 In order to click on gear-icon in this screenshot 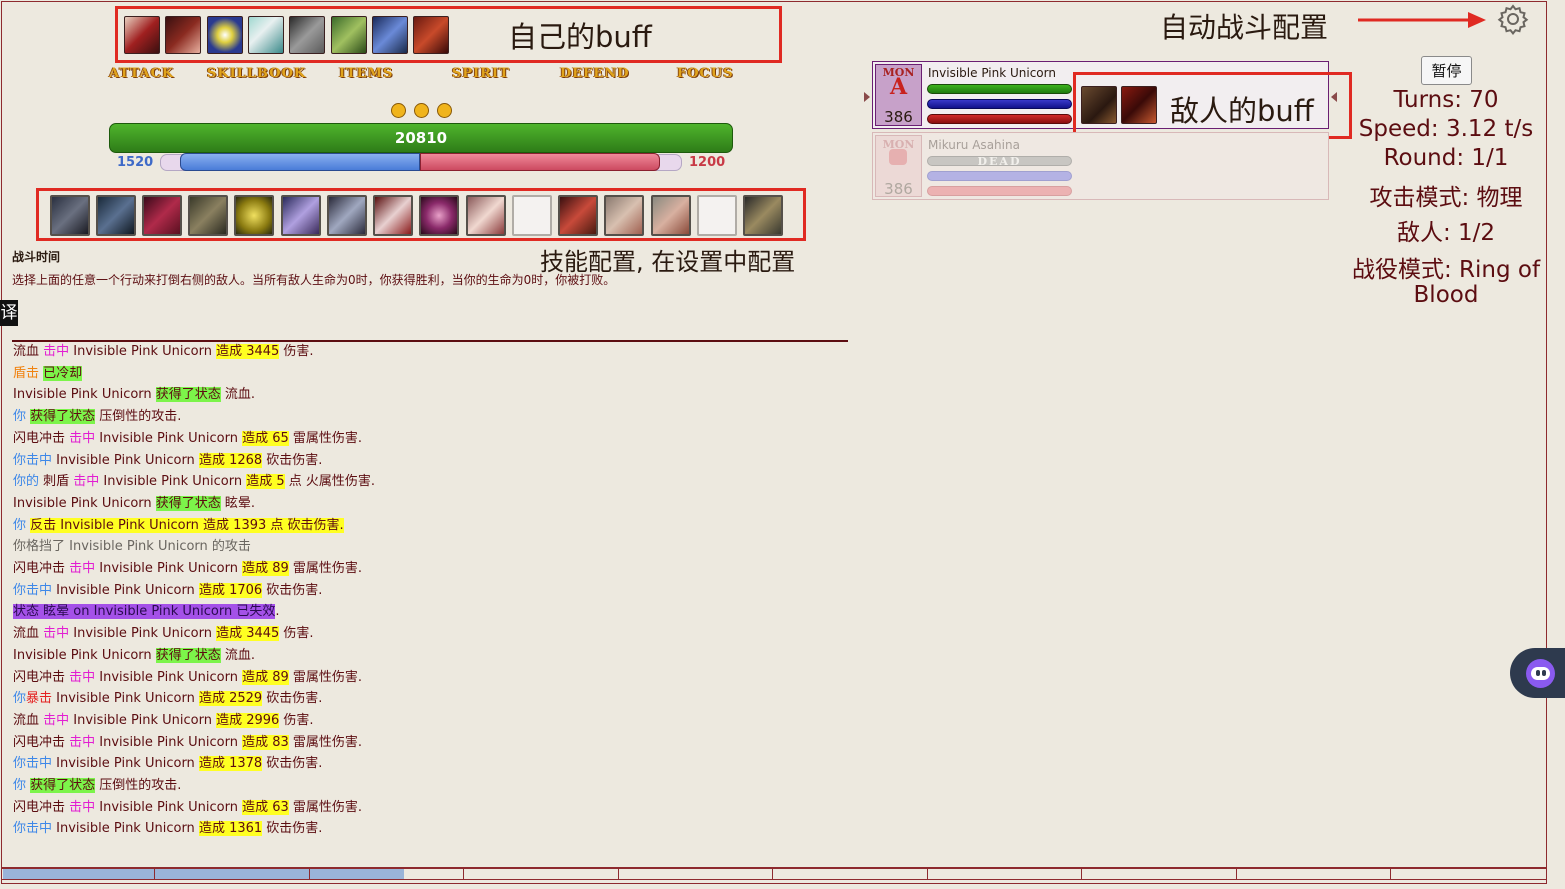, I will do `click(1513, 19)`.